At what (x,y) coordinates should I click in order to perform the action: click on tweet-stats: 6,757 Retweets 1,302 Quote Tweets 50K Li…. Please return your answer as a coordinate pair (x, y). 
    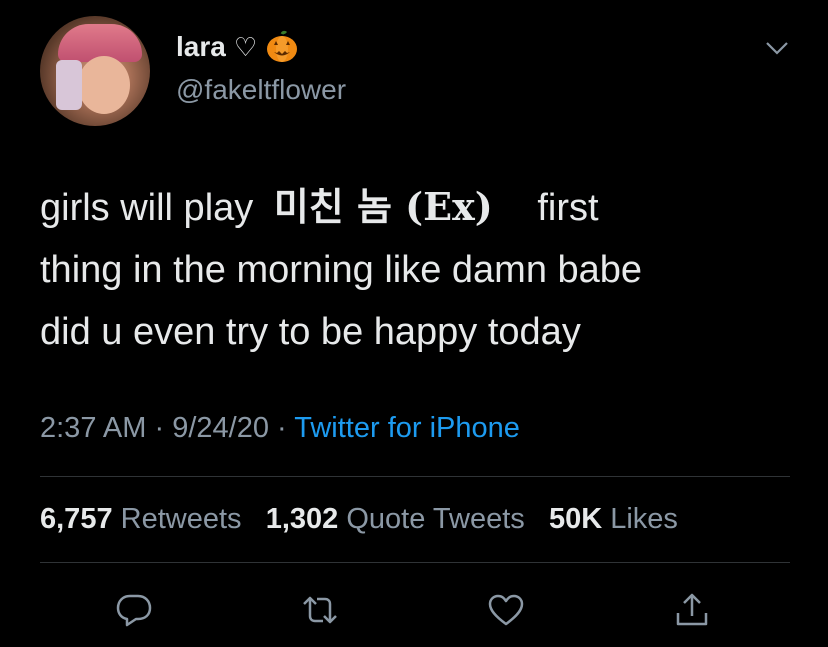
    Looking at the image, I should click on (359, 519).